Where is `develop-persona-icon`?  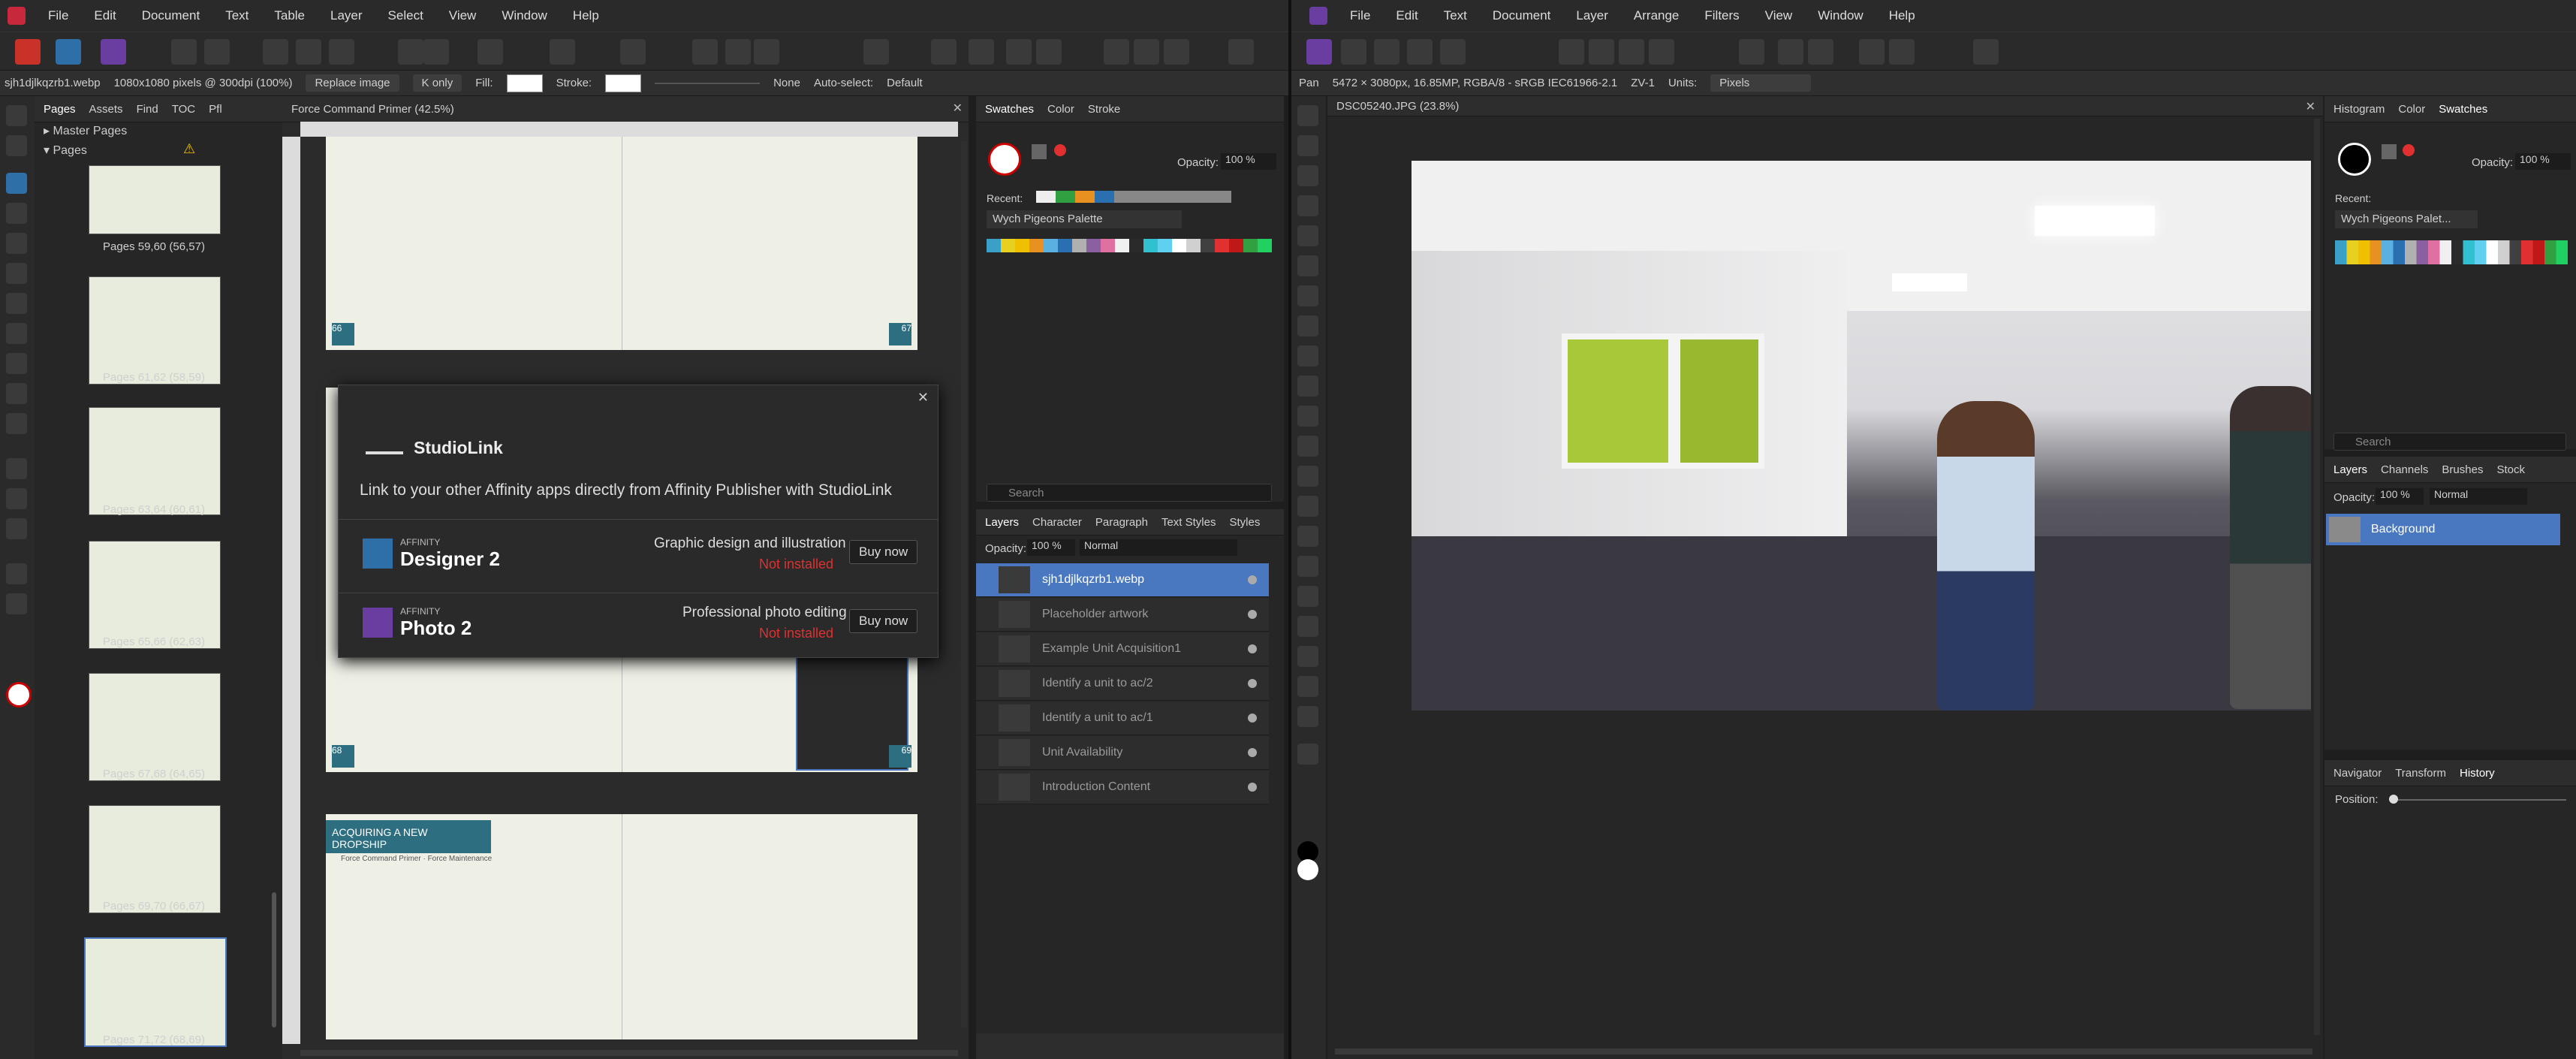
develop-persona-icon is located at coordinates (1386, 52).